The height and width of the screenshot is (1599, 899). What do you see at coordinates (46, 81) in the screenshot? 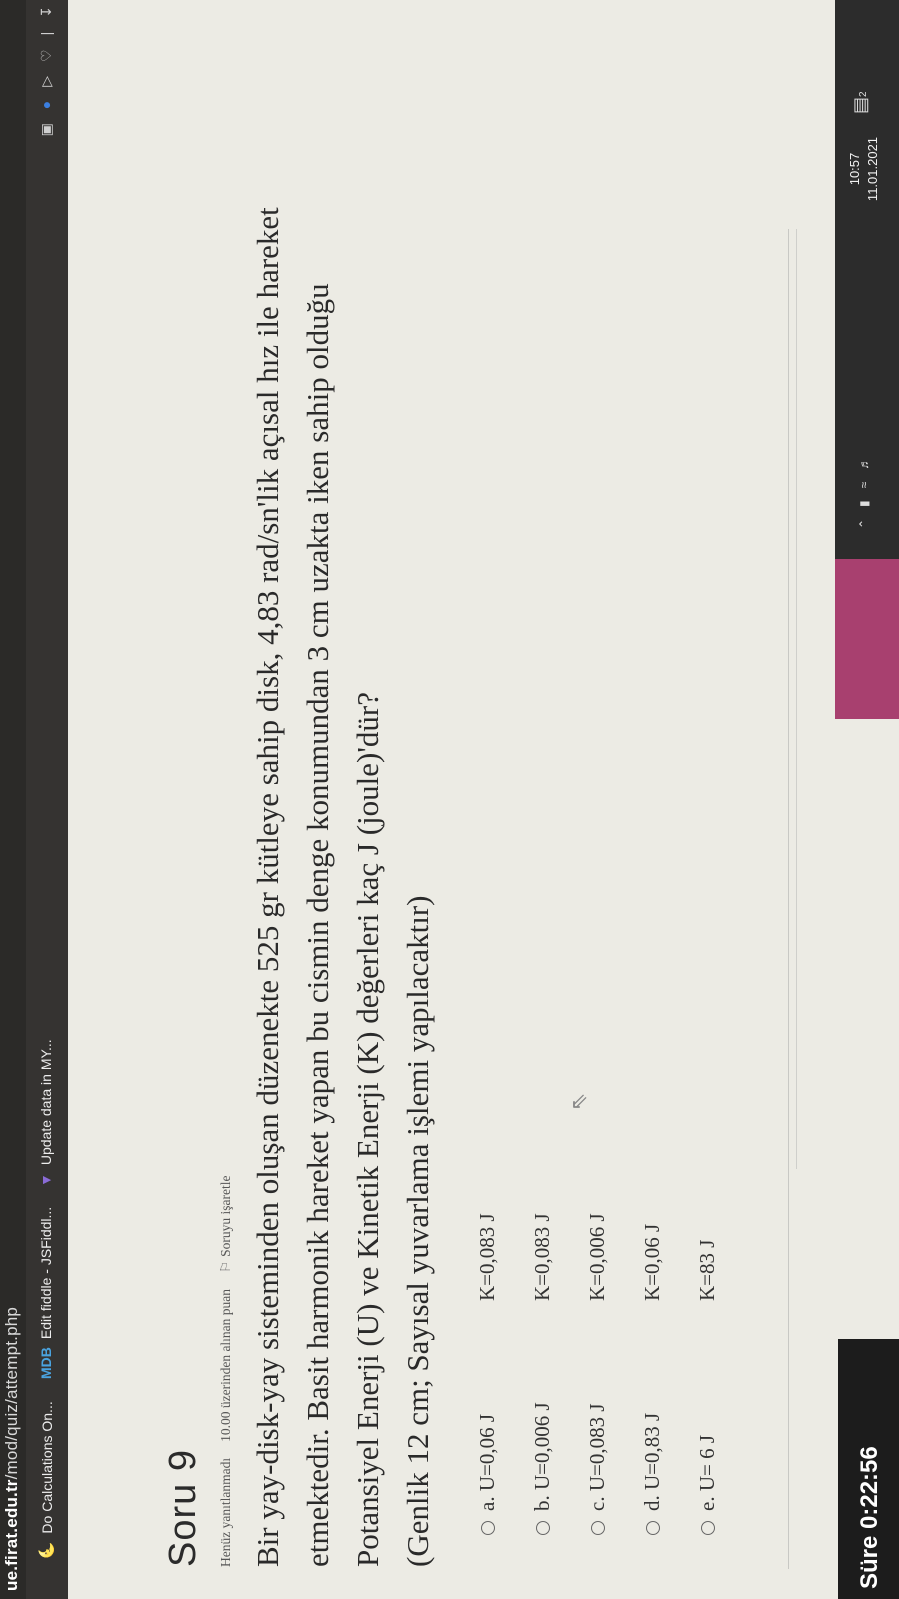
I see `play-icon: ▷` at bounding box center [46, 81].